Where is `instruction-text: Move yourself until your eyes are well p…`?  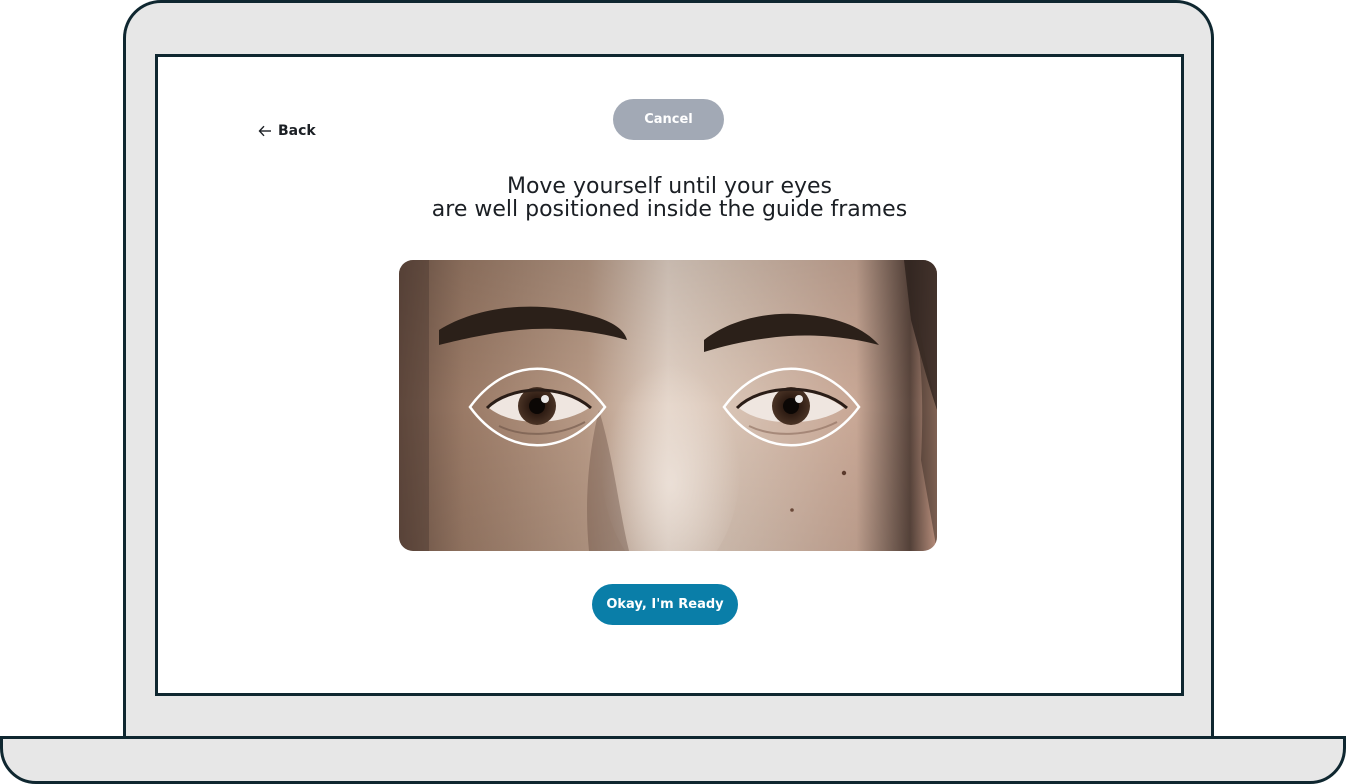 instruction-text: Move yourself until your eyes are well p… is located at coordinates (669, 198).